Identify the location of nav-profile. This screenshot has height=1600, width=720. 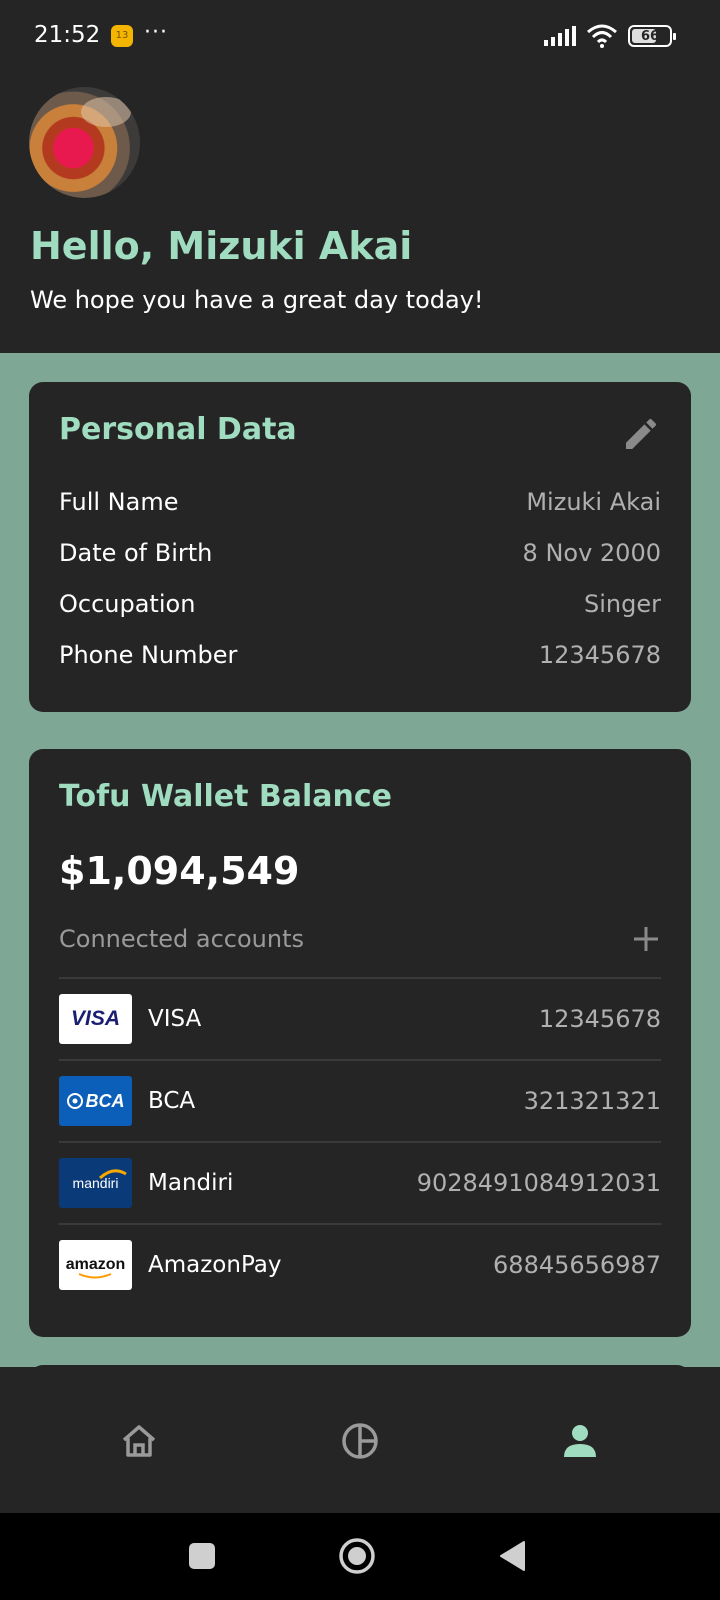
(580, 1441).